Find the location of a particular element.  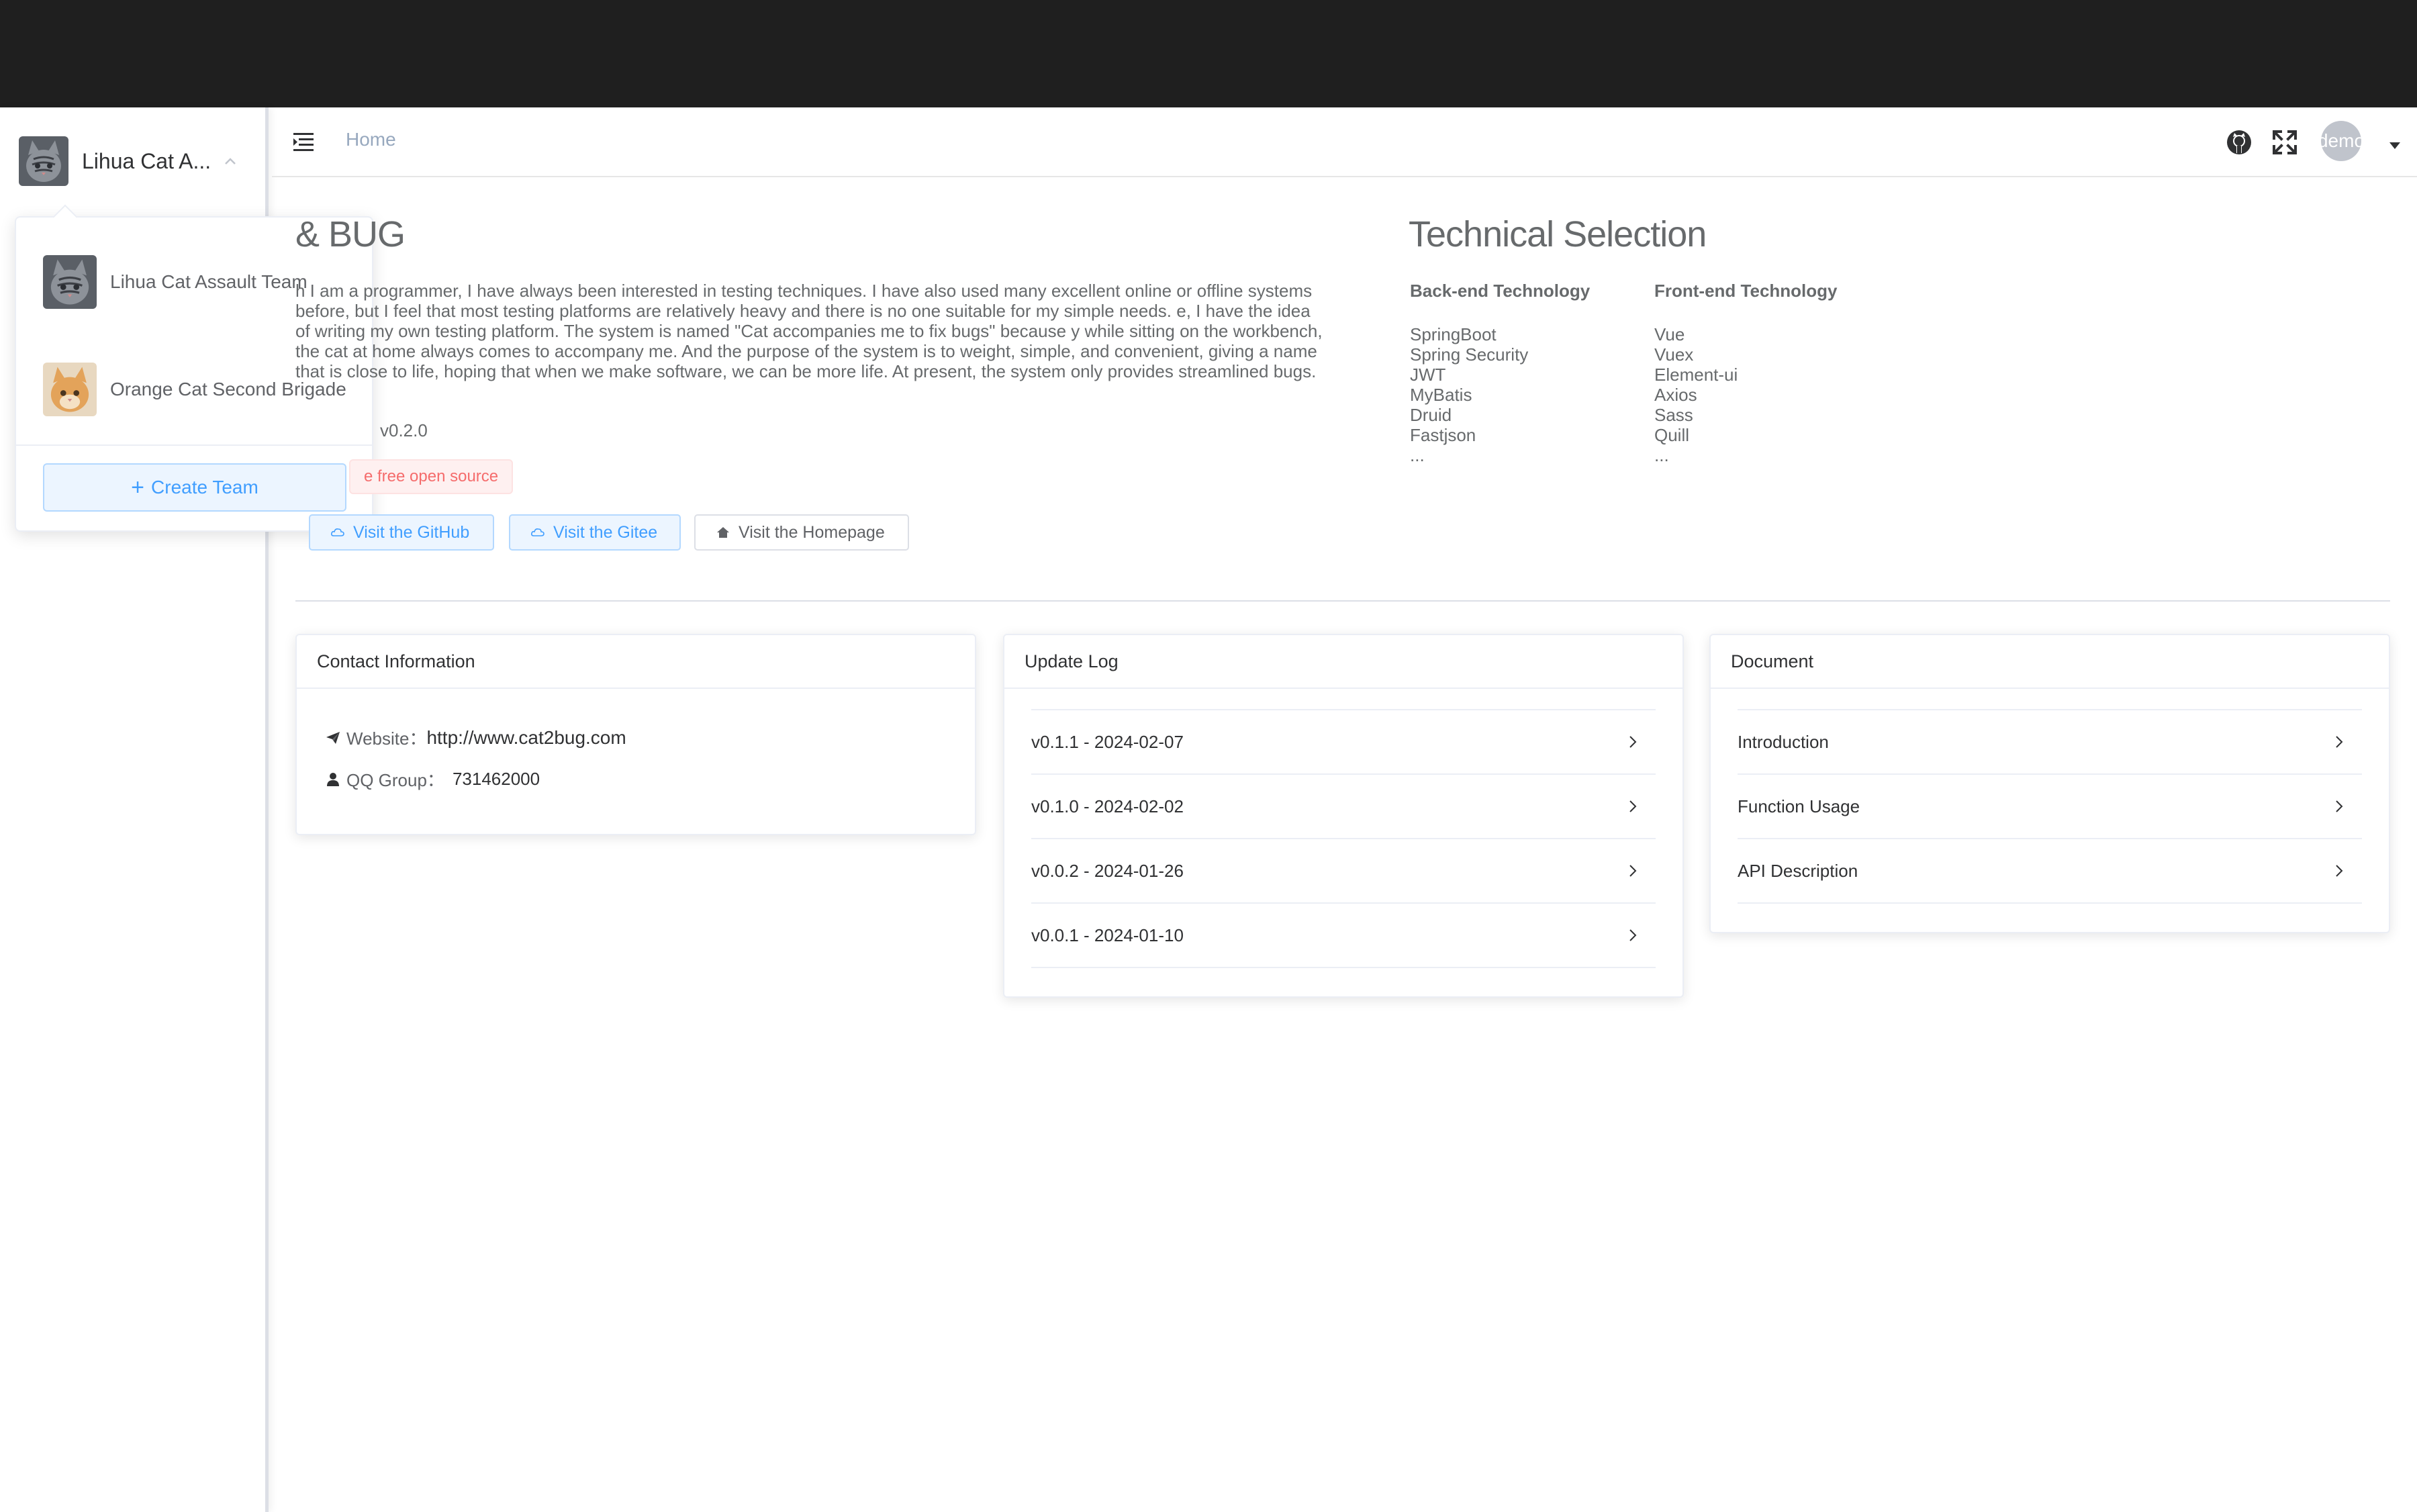

menu-fold-icon is located at coordinates (305, 142).